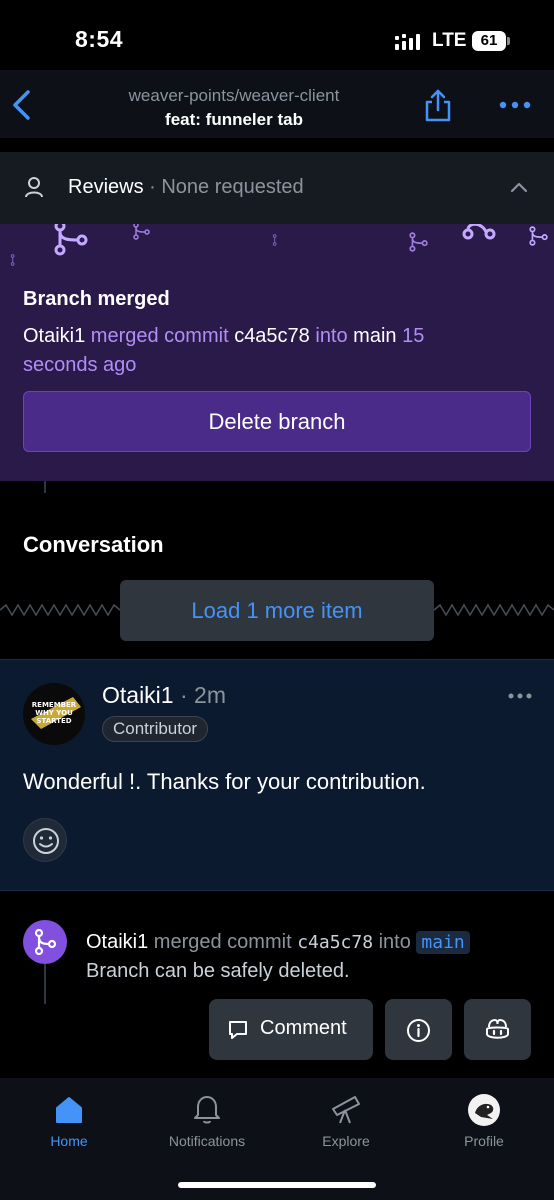 The image size is (554, 1200). I want to click on avatar-line-2: WHY YOU, so click(54, 713).